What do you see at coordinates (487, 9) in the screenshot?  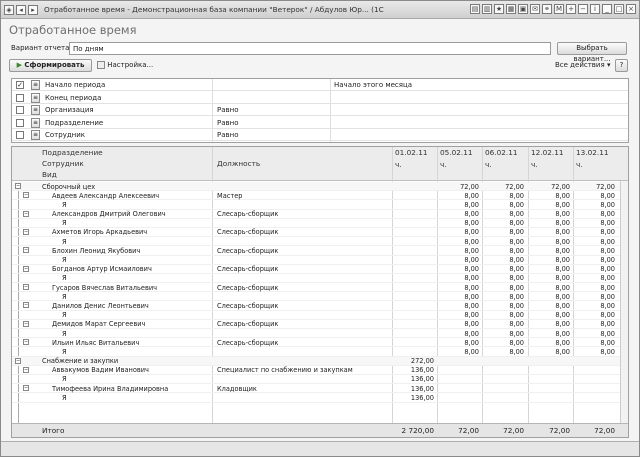 I see `print-icon: ▥` at bounding box center [487, 9].